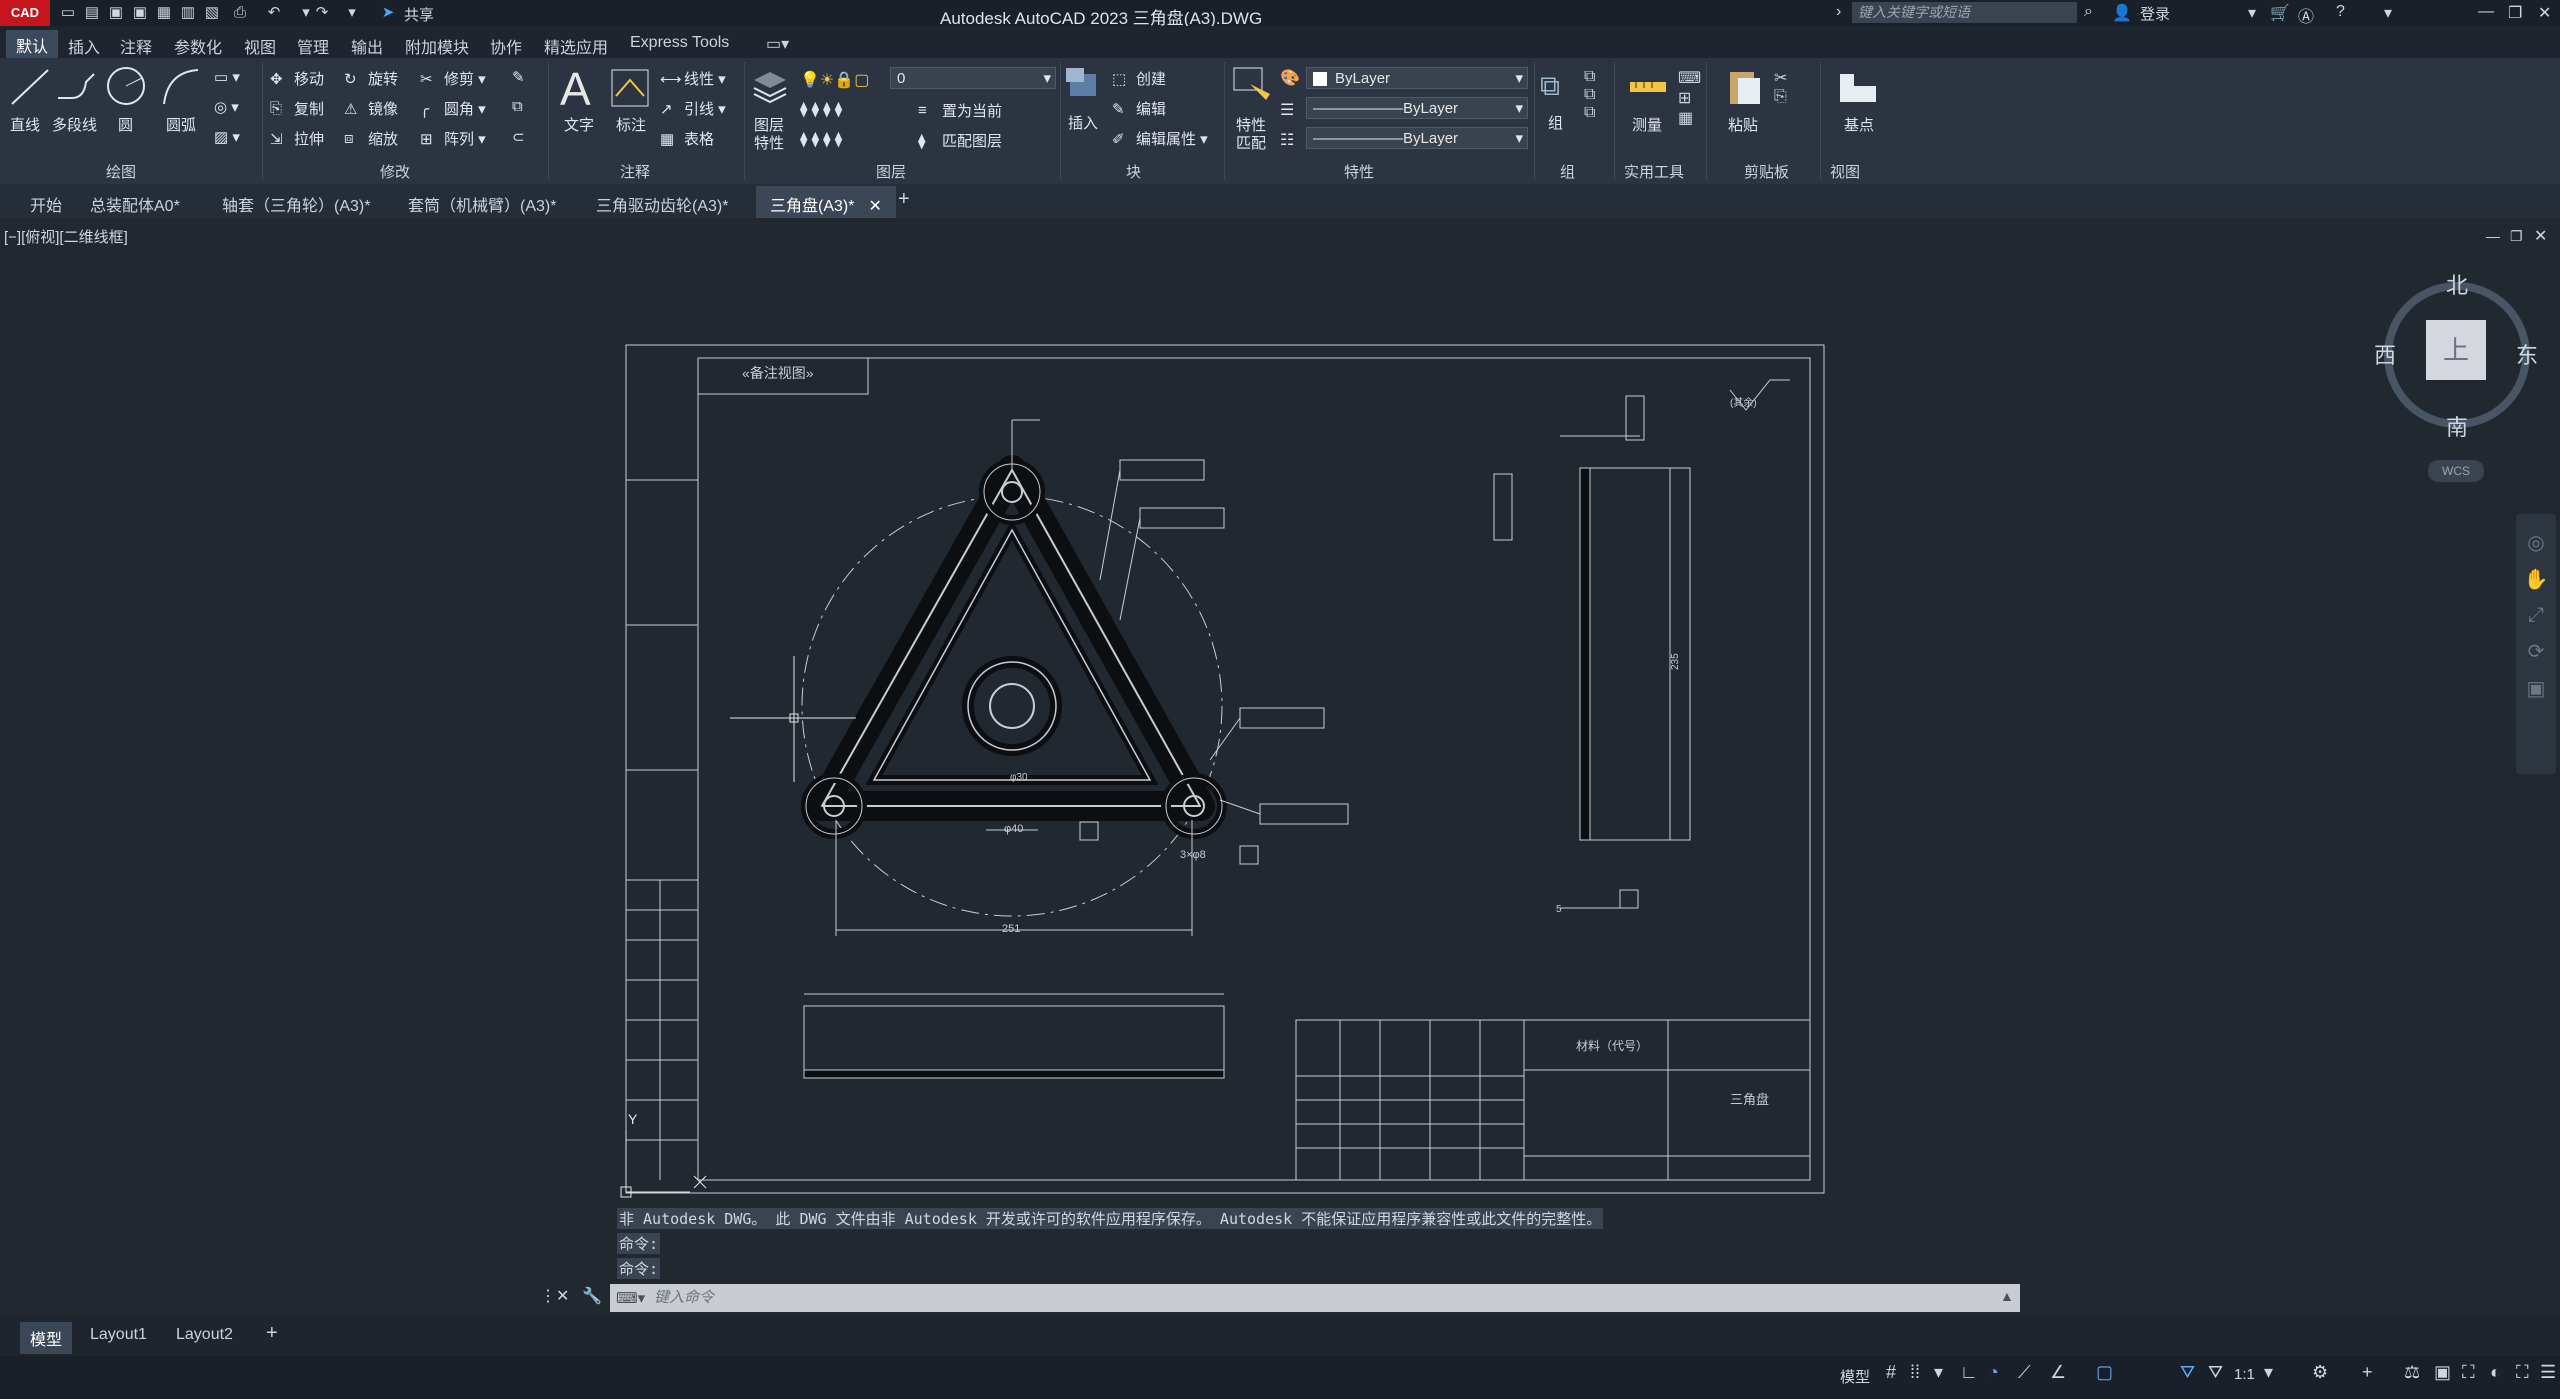  What do you see at coordinates (30, 86) in the screenshot?
I see `line-icon` at bounding box center [30, 86].